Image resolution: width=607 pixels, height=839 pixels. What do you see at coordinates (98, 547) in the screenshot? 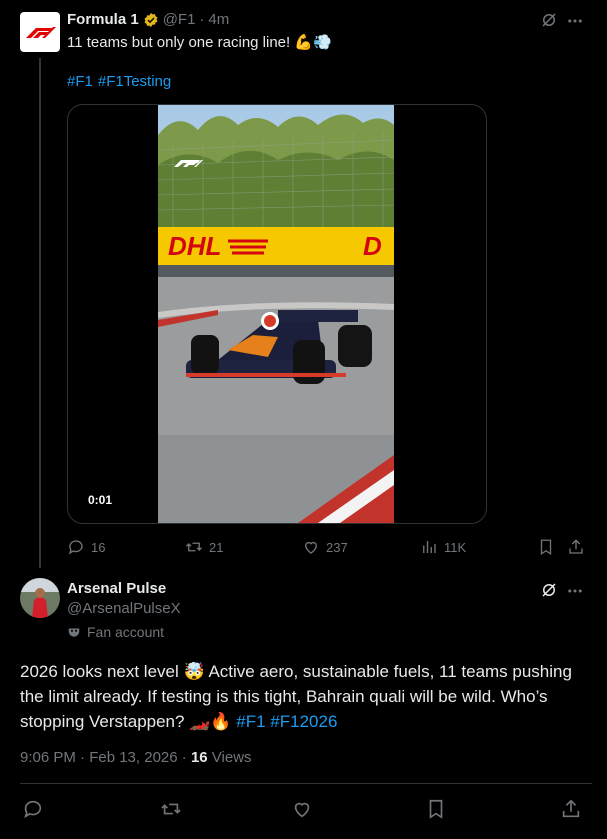
I see `reply-count: 16` at bounding box center [98, 547].